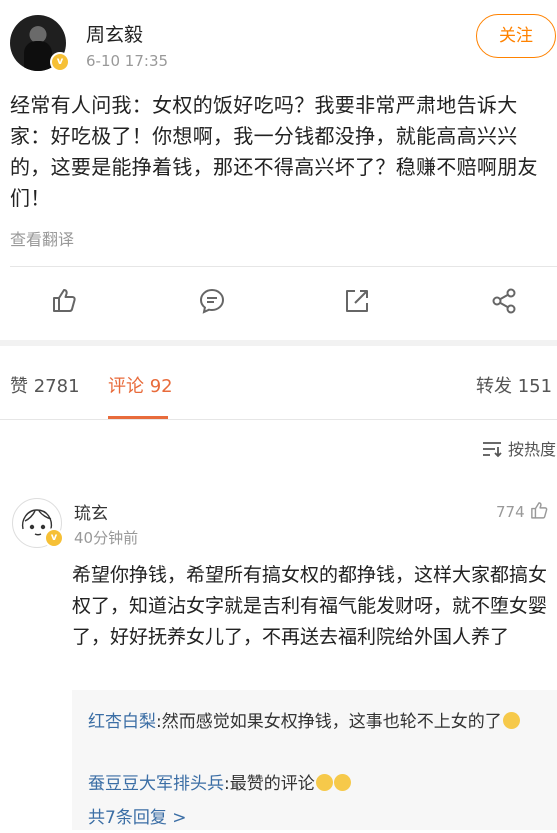  What do you see at coordinates (492, 450) in the screenshot?
I see `sort-icon` at bounding box center [492, 450].